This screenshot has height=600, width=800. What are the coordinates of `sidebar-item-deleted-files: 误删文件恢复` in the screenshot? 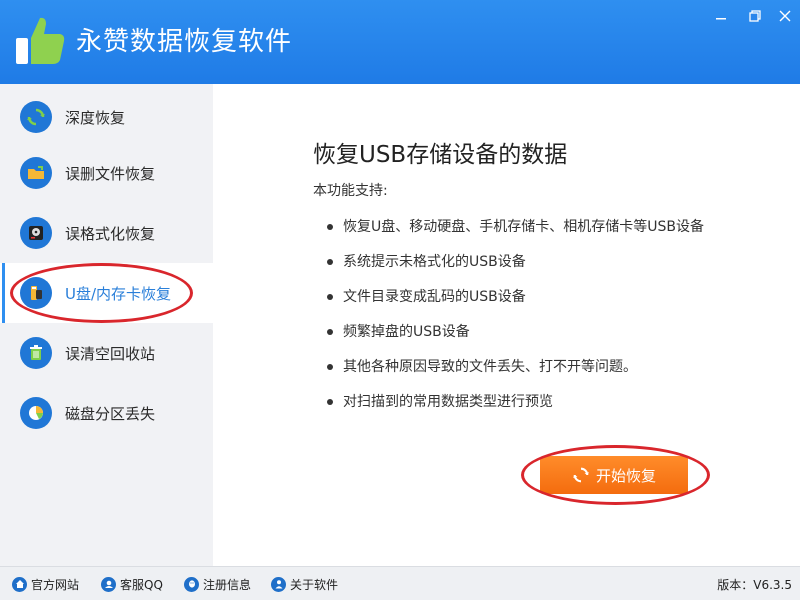 It's located at (106, 173).